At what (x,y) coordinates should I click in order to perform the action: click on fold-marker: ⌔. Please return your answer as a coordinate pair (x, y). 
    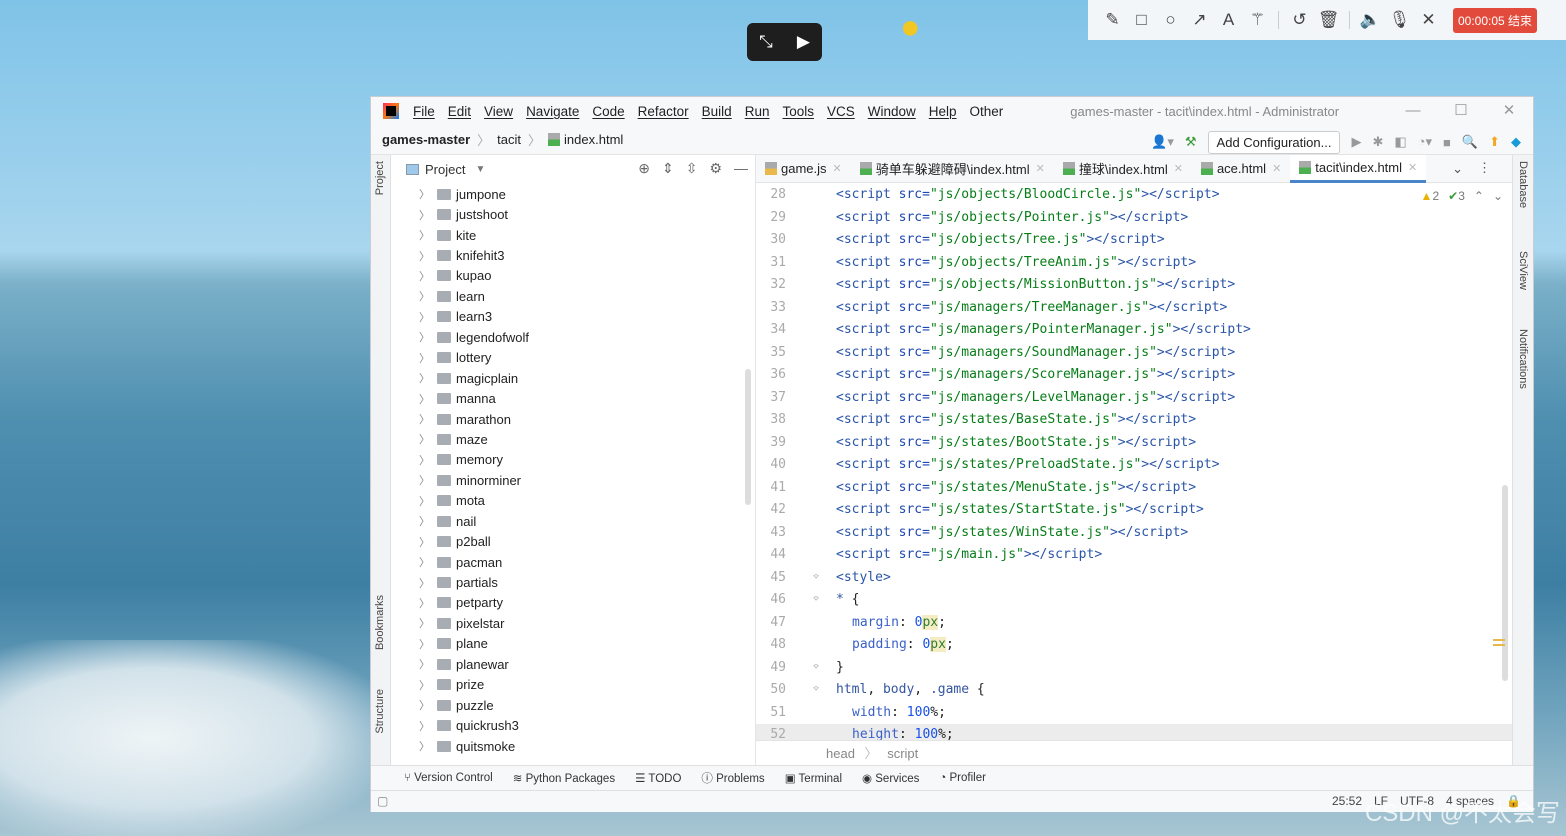
    Looking at the image, I should click on (816, 690).